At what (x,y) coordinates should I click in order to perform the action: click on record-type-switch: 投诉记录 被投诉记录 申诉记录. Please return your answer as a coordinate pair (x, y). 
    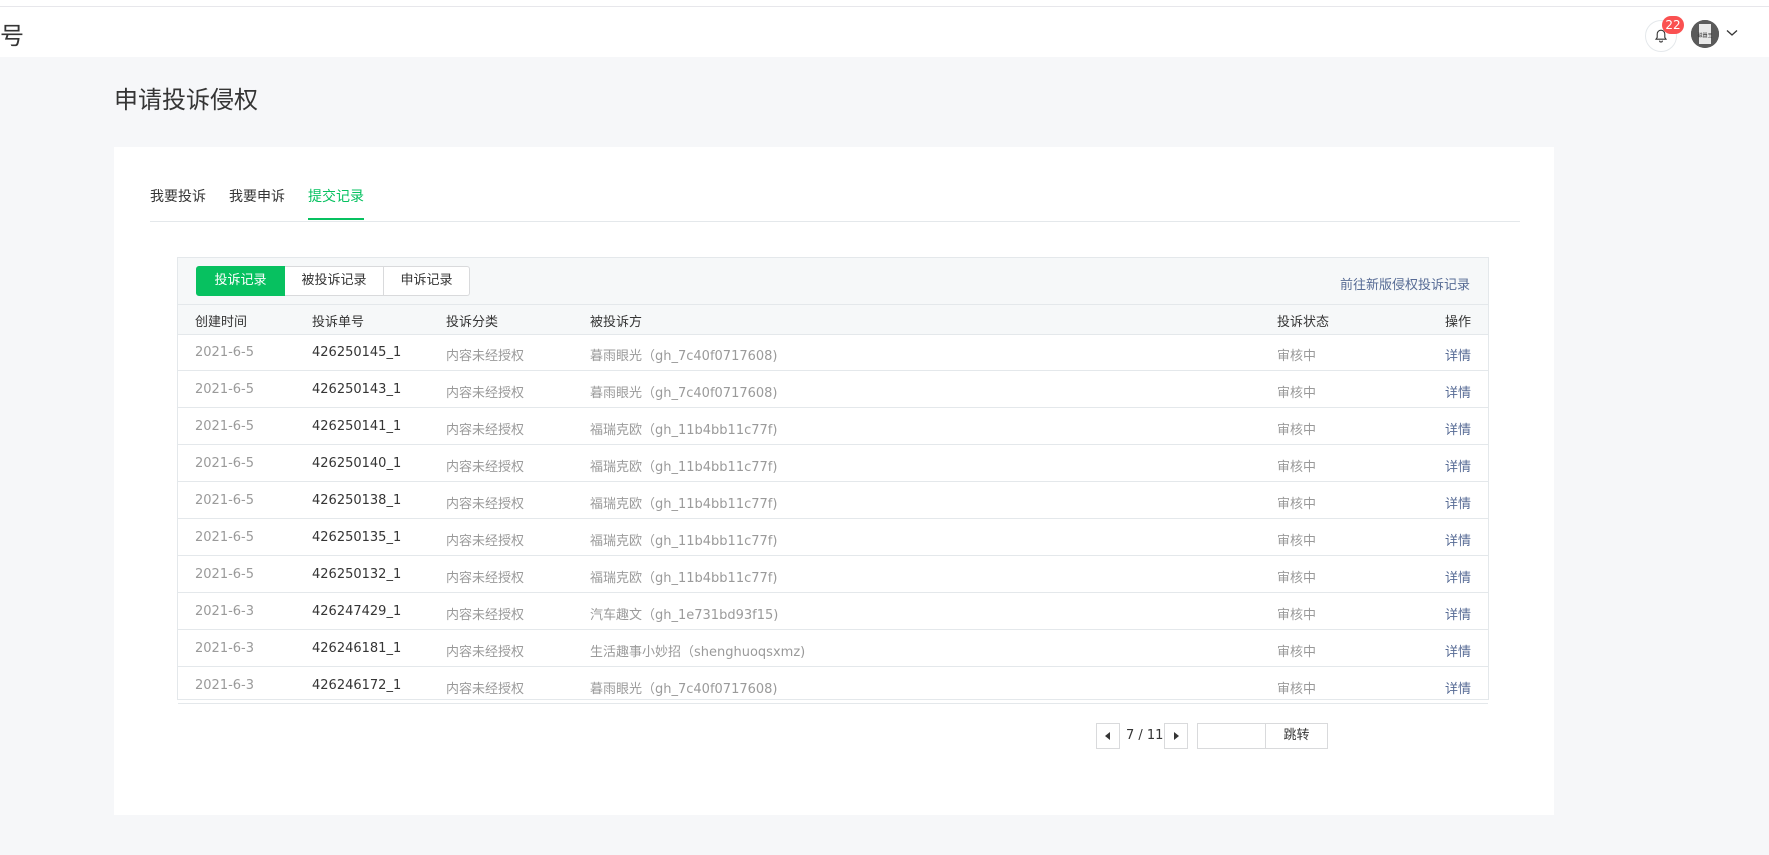
    Looking at the image, I should click on (333, 281).